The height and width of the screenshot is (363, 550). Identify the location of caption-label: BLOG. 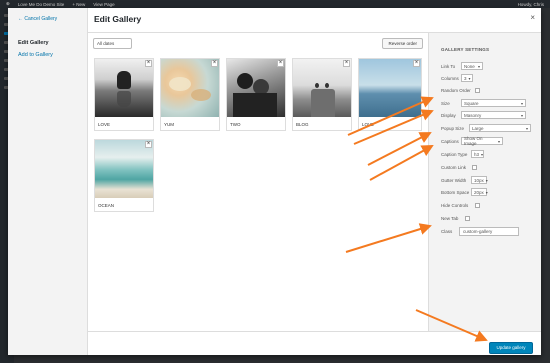
(302, 124).